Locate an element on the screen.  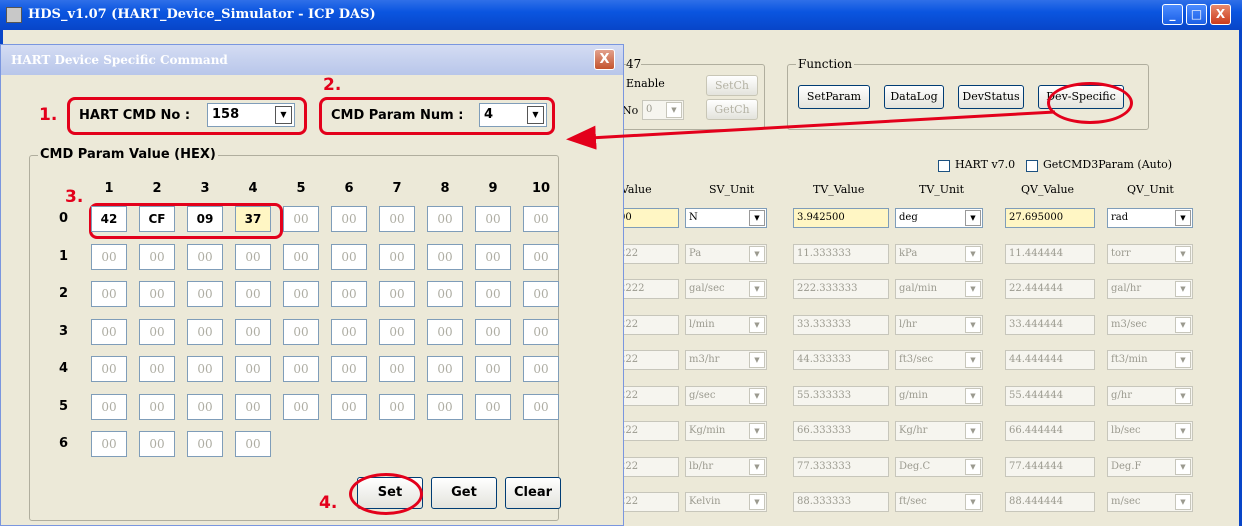
qv-value-field: 88.444444 is located at coordinates (1050, 502).